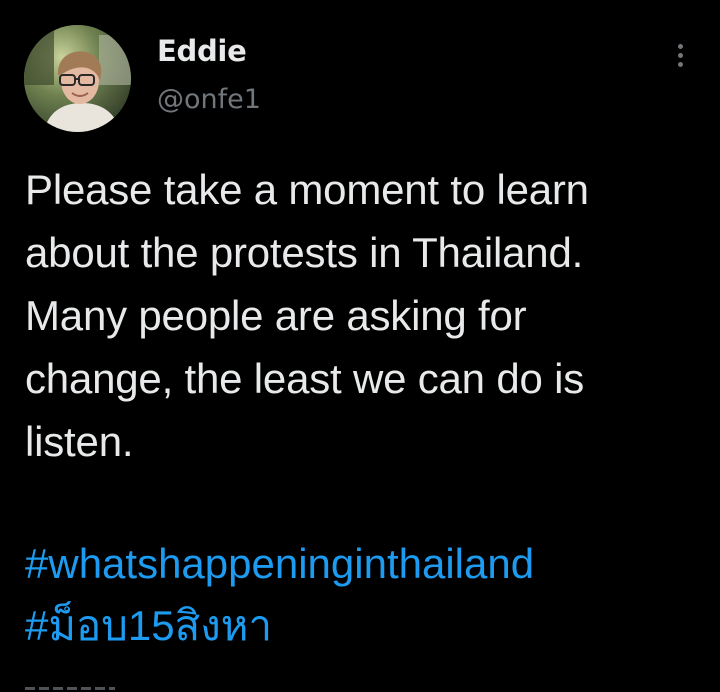  What do you see at coordinates (304, 252) in the screenshot?
I see `tweet-text-line: about the protests in Thailand.` at bounding box center [304, 252].